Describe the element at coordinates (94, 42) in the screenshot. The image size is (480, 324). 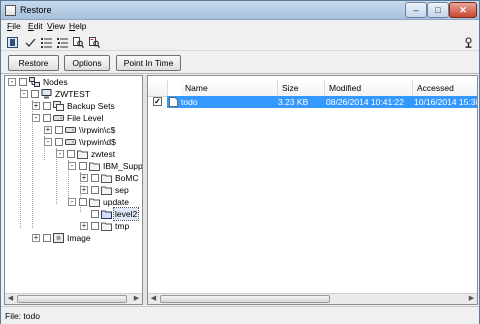
I see `find-next-icon` at that location.